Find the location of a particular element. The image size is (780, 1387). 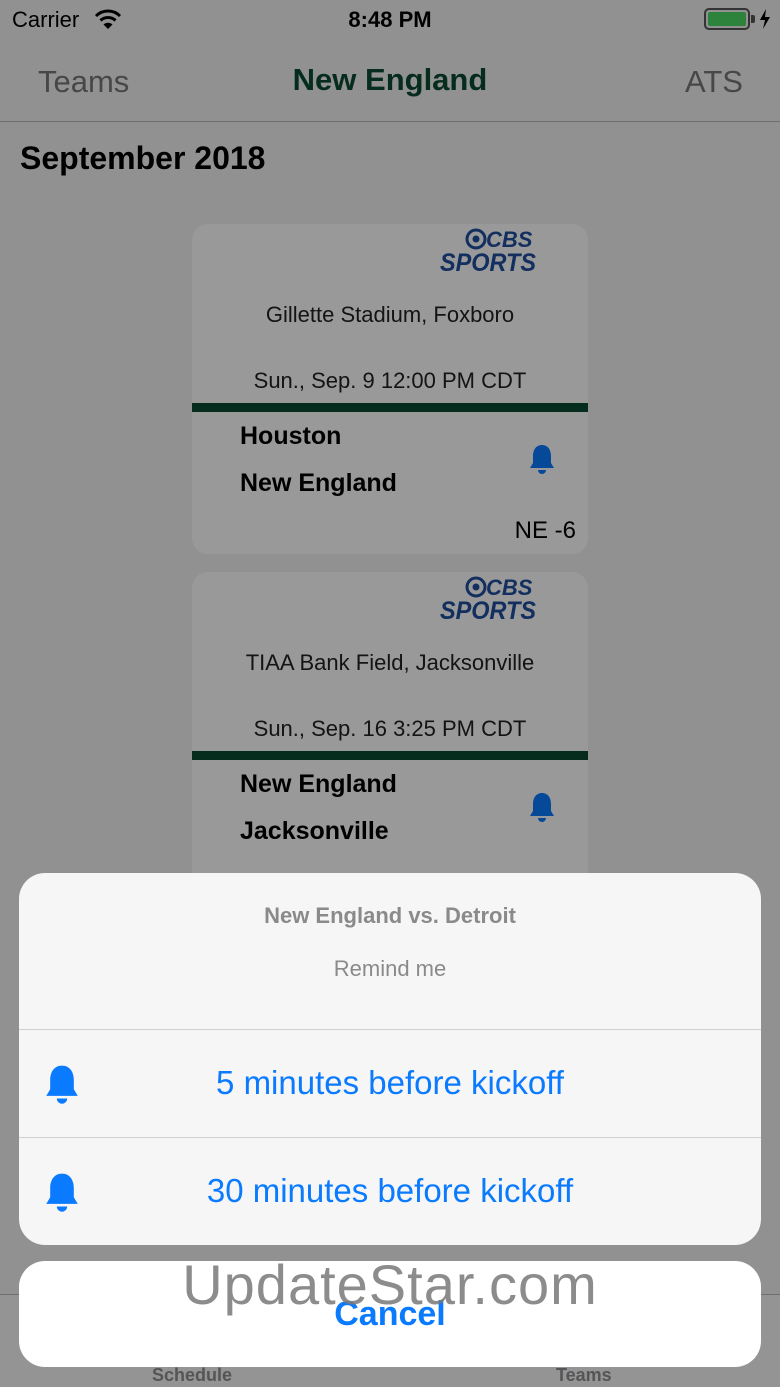

cancel-label: Cancel is located at coordinates (390, 1314).